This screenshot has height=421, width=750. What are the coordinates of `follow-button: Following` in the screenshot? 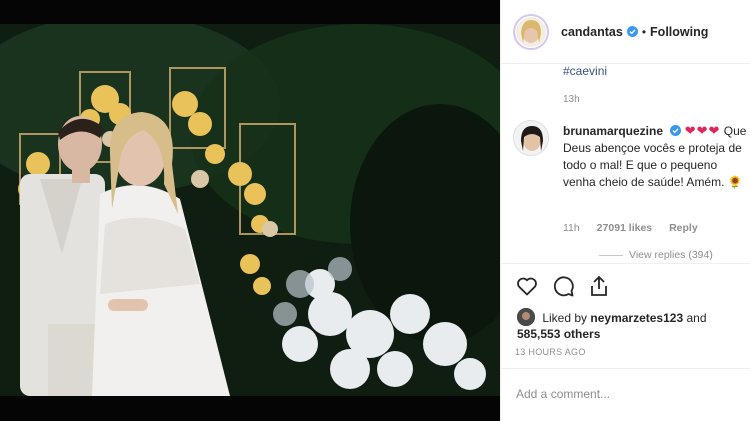 It's located at (679, 32).